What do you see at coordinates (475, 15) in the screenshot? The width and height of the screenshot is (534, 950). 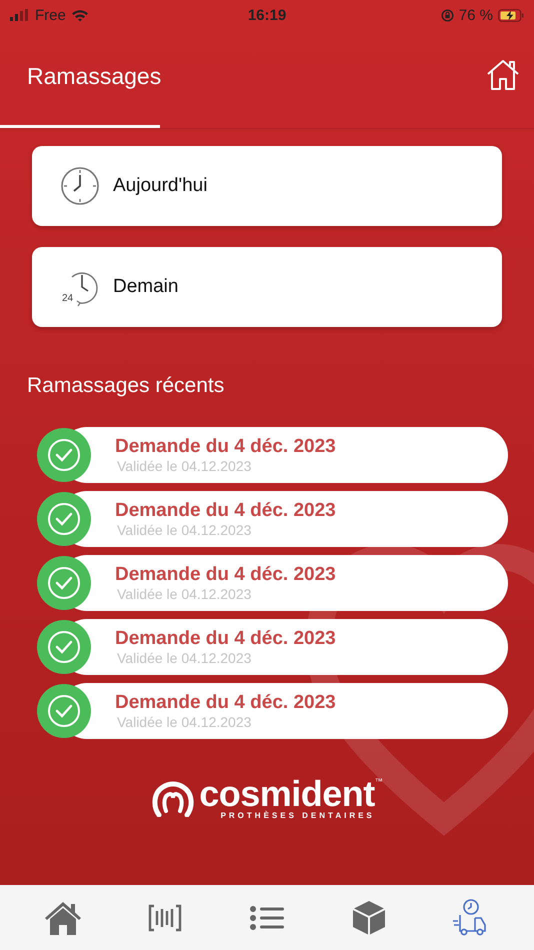 I see `battery-percent: 76 %` at bounding box center [475, 15].